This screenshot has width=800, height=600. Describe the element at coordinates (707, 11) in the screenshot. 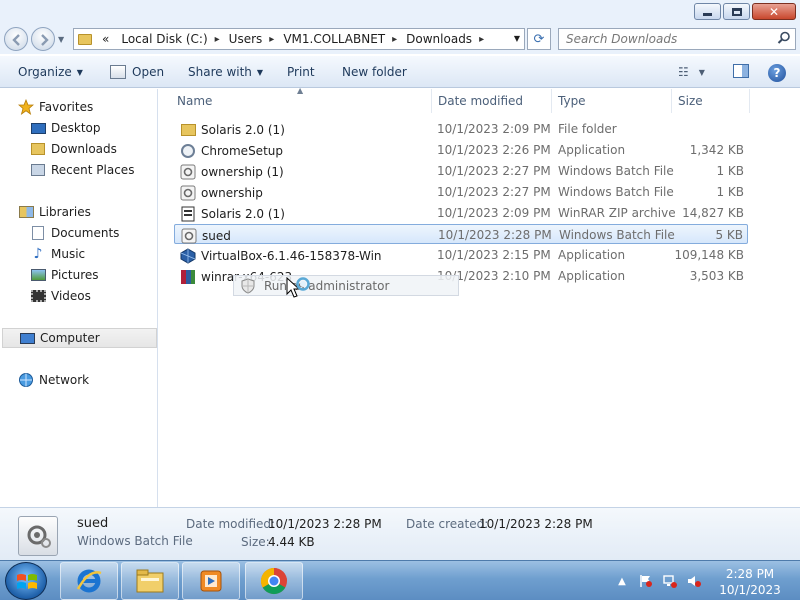

I see `minimize-button` at that location.